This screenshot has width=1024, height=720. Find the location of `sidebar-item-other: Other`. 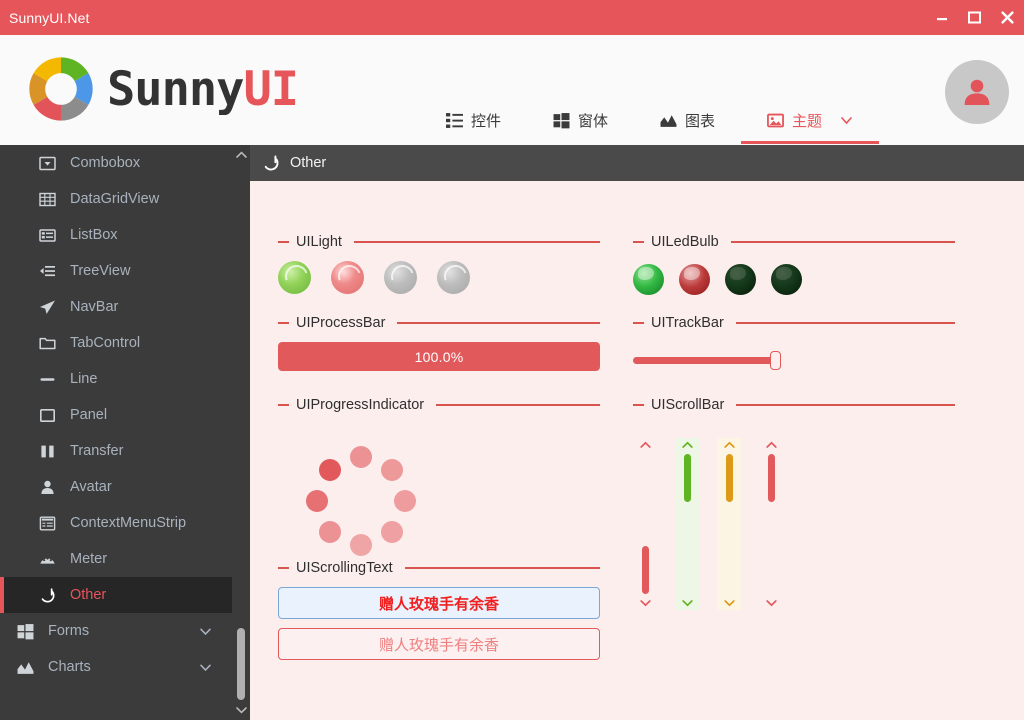

sidebar-item-other: Other is located at coordinates (125, 595).